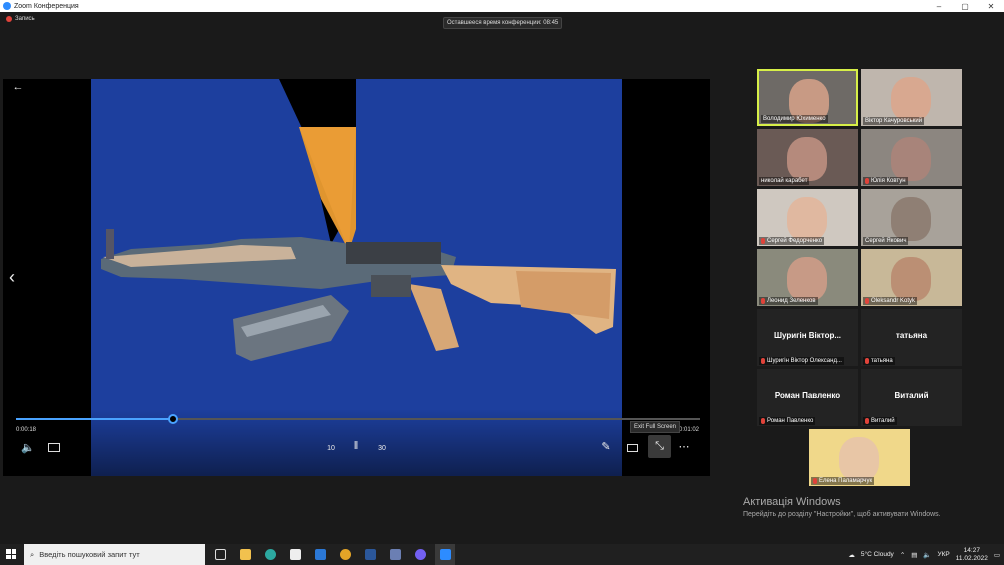  I want to click on participant-name: Елена Паламарчук, so click(846, 481).